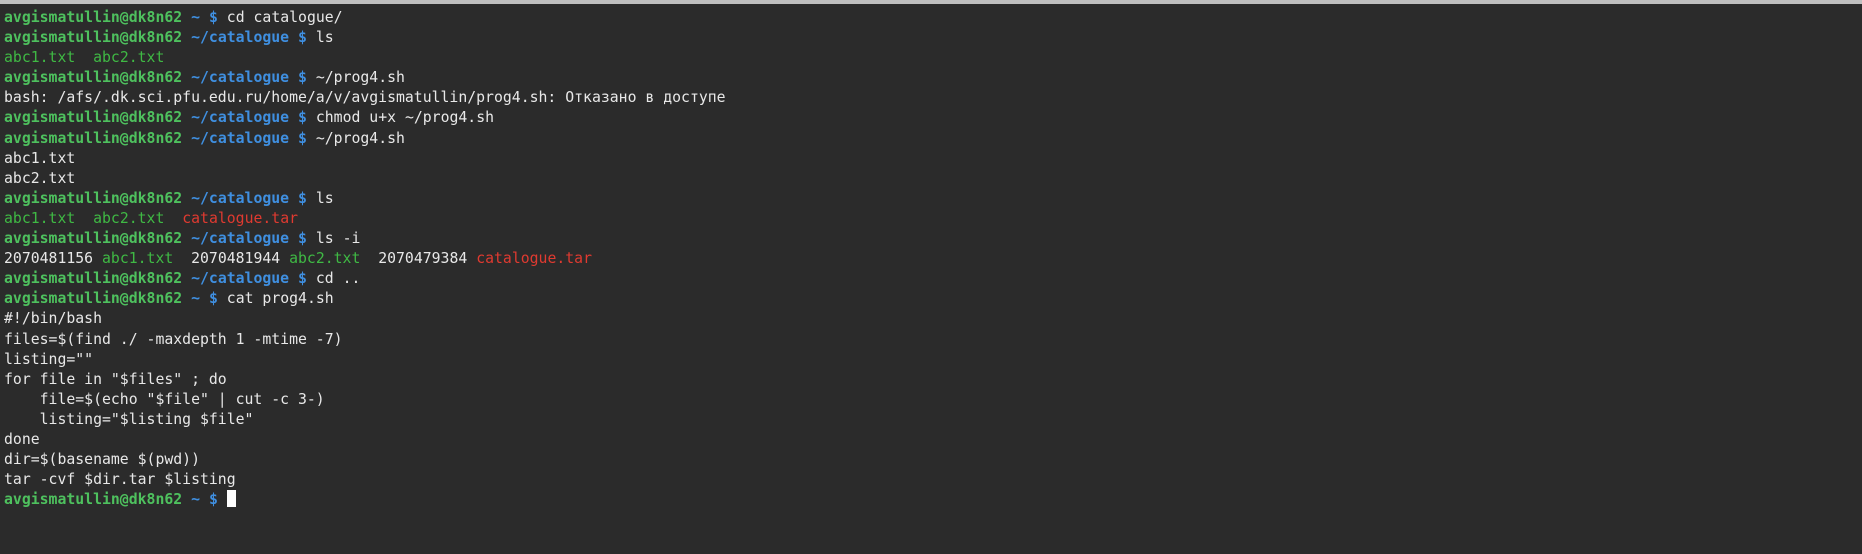  I want to click on output-text: files=$(find ./ -maxdepth 1 -mtime -7), so click(173, 339).